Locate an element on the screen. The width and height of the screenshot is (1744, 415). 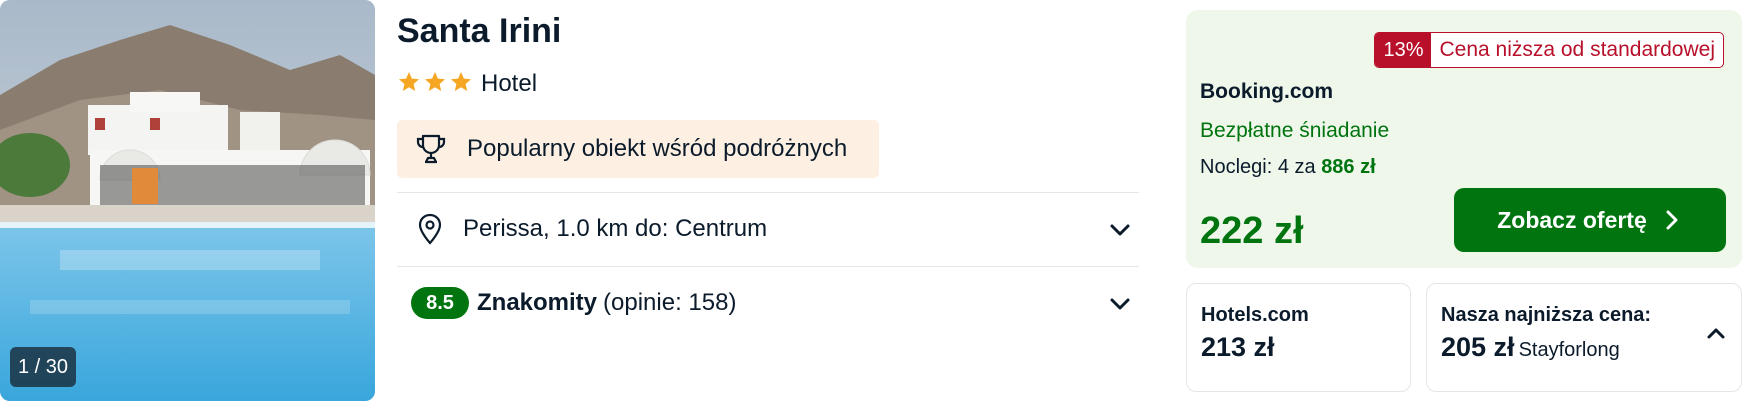
discount-label: Cena niższa od standardowej is located at coordinates (1577, 49).